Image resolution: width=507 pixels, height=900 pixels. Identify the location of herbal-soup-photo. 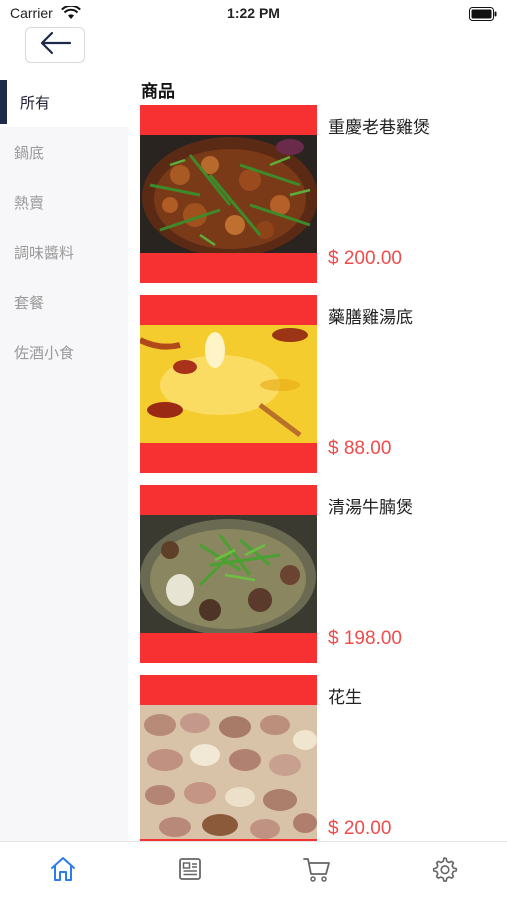
(228, 384).